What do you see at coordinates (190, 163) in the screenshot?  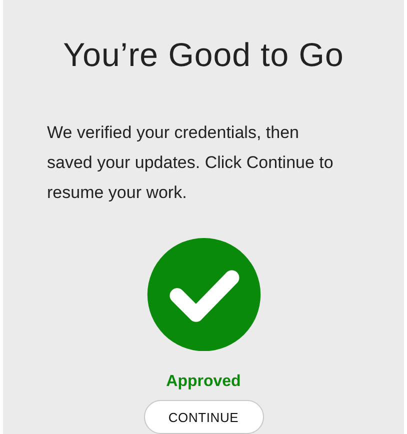 I see `message-text: We verified your credentials, then saved your updates. Click Continue to resume your work.` at bounding box center [190, 163].